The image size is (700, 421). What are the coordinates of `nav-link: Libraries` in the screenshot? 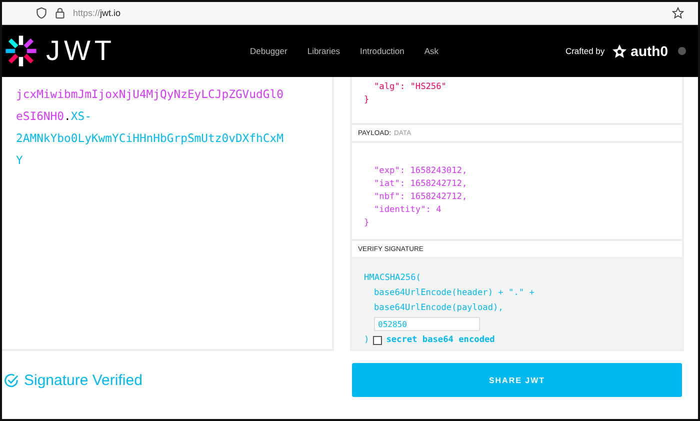 It's located at (323, 51).